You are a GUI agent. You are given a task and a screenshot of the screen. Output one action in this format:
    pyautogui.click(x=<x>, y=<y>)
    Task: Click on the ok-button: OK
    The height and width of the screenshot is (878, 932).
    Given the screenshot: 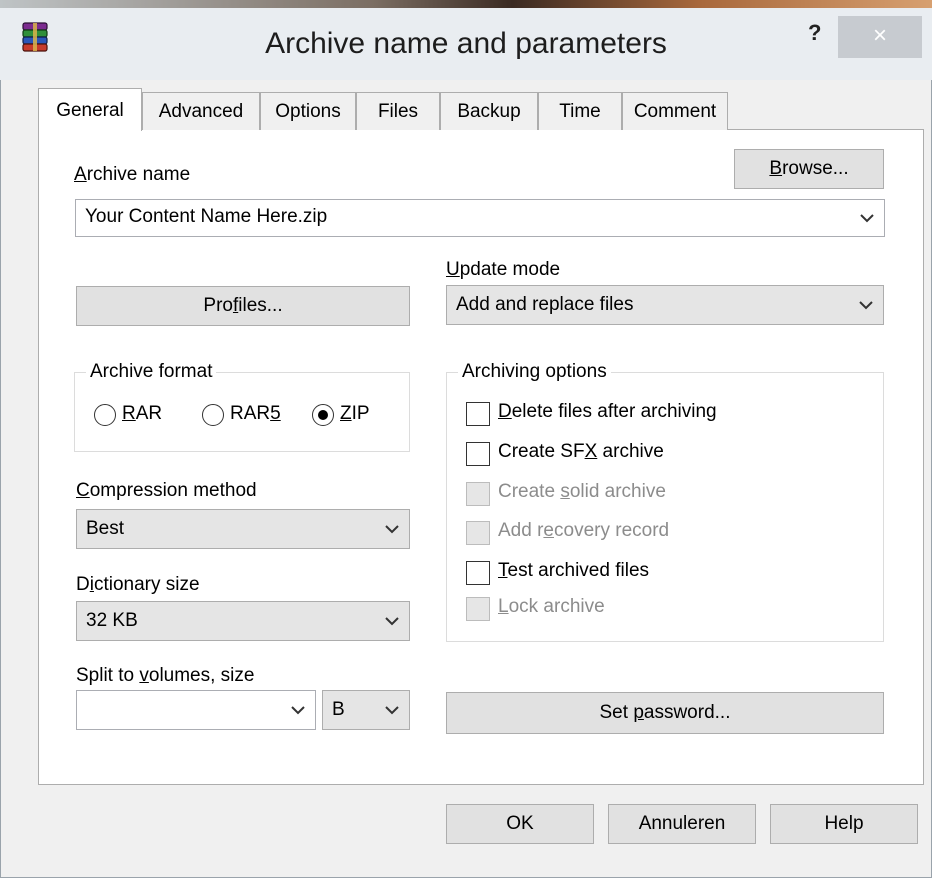 What is the action you would take?
    pyautogui.click(x=520, y=824)
    